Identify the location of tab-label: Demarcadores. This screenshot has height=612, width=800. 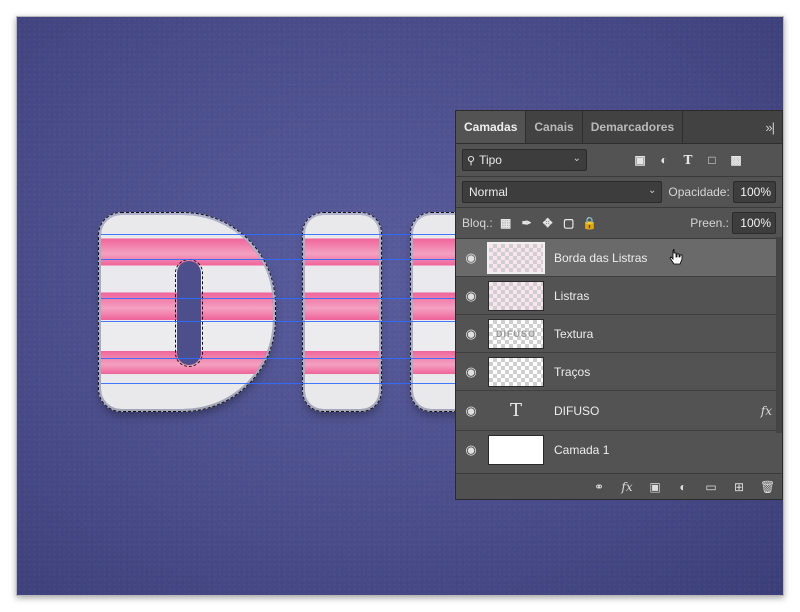
(632, 127).